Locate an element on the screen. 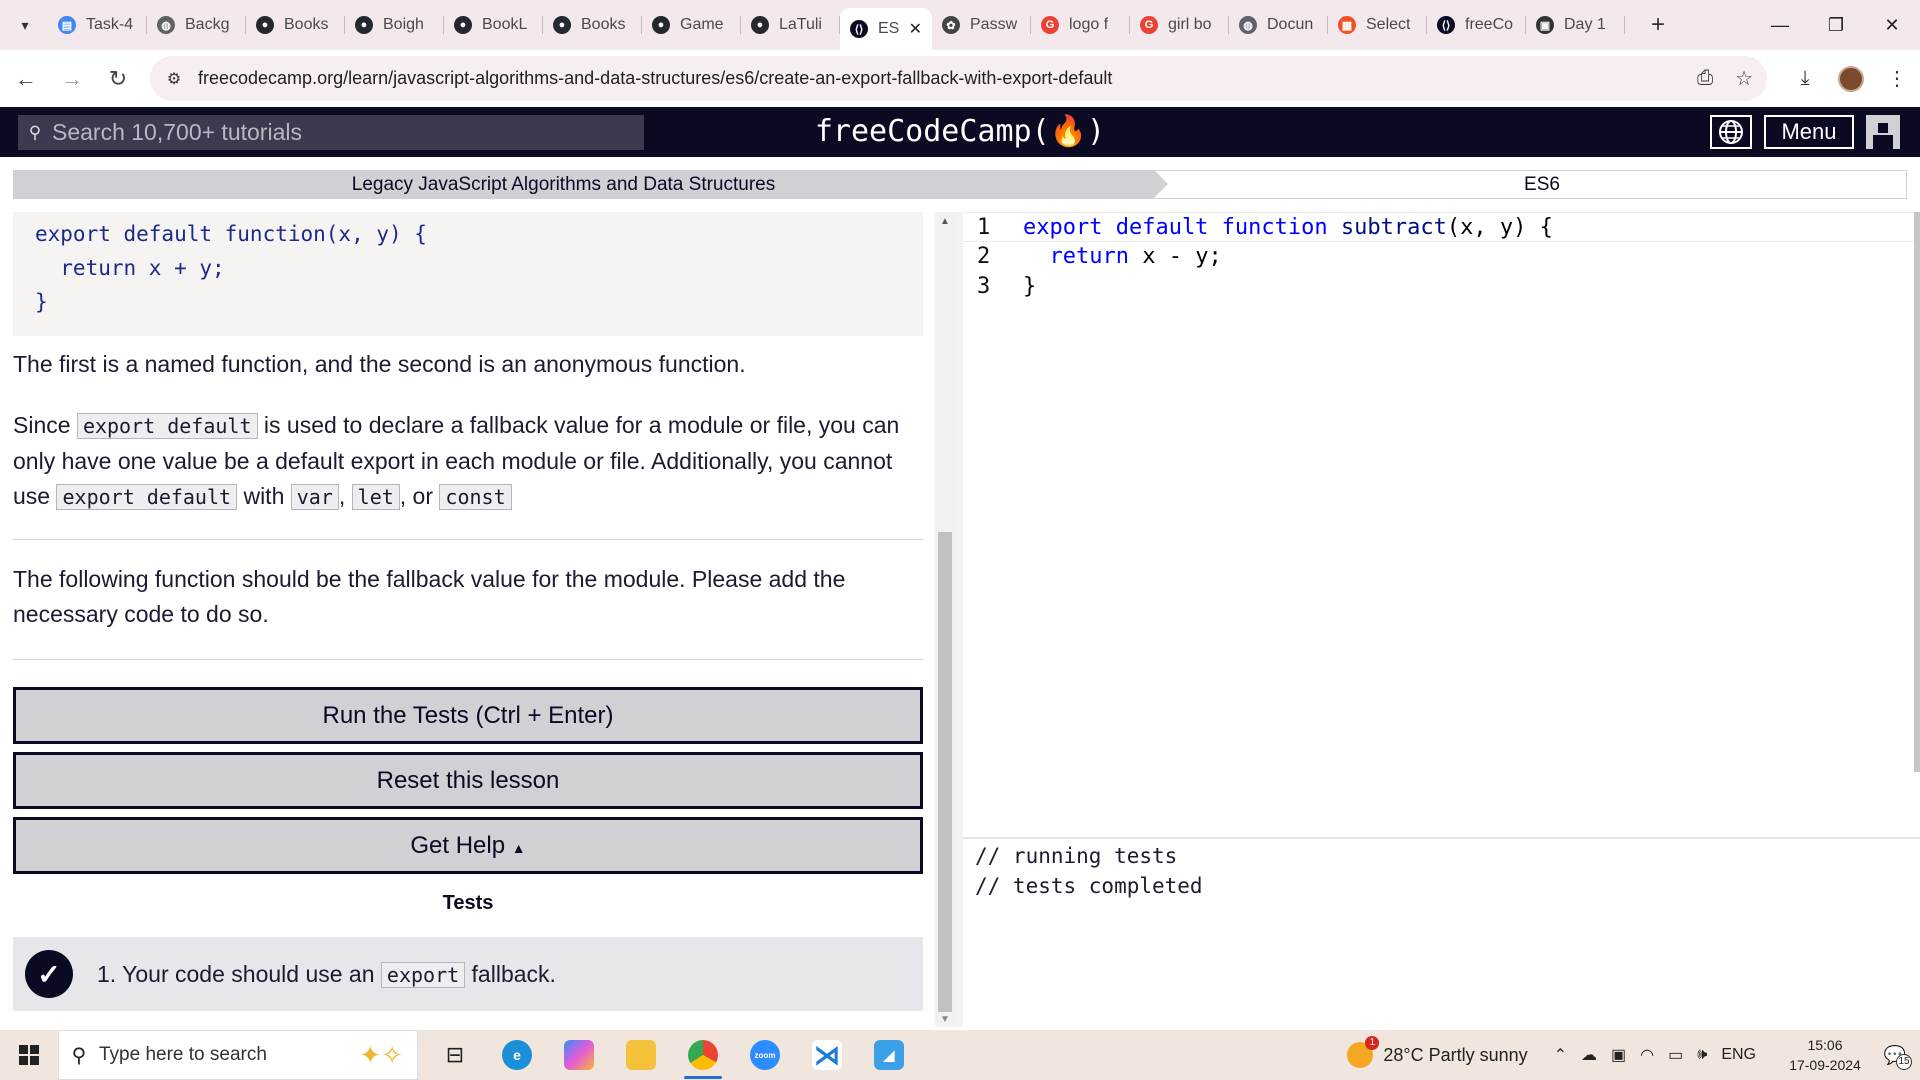 The height and width of the screenshot is (1080, 1920). instructions-scrollbar: ▲ ▼ is located at coordinates (945, 619).